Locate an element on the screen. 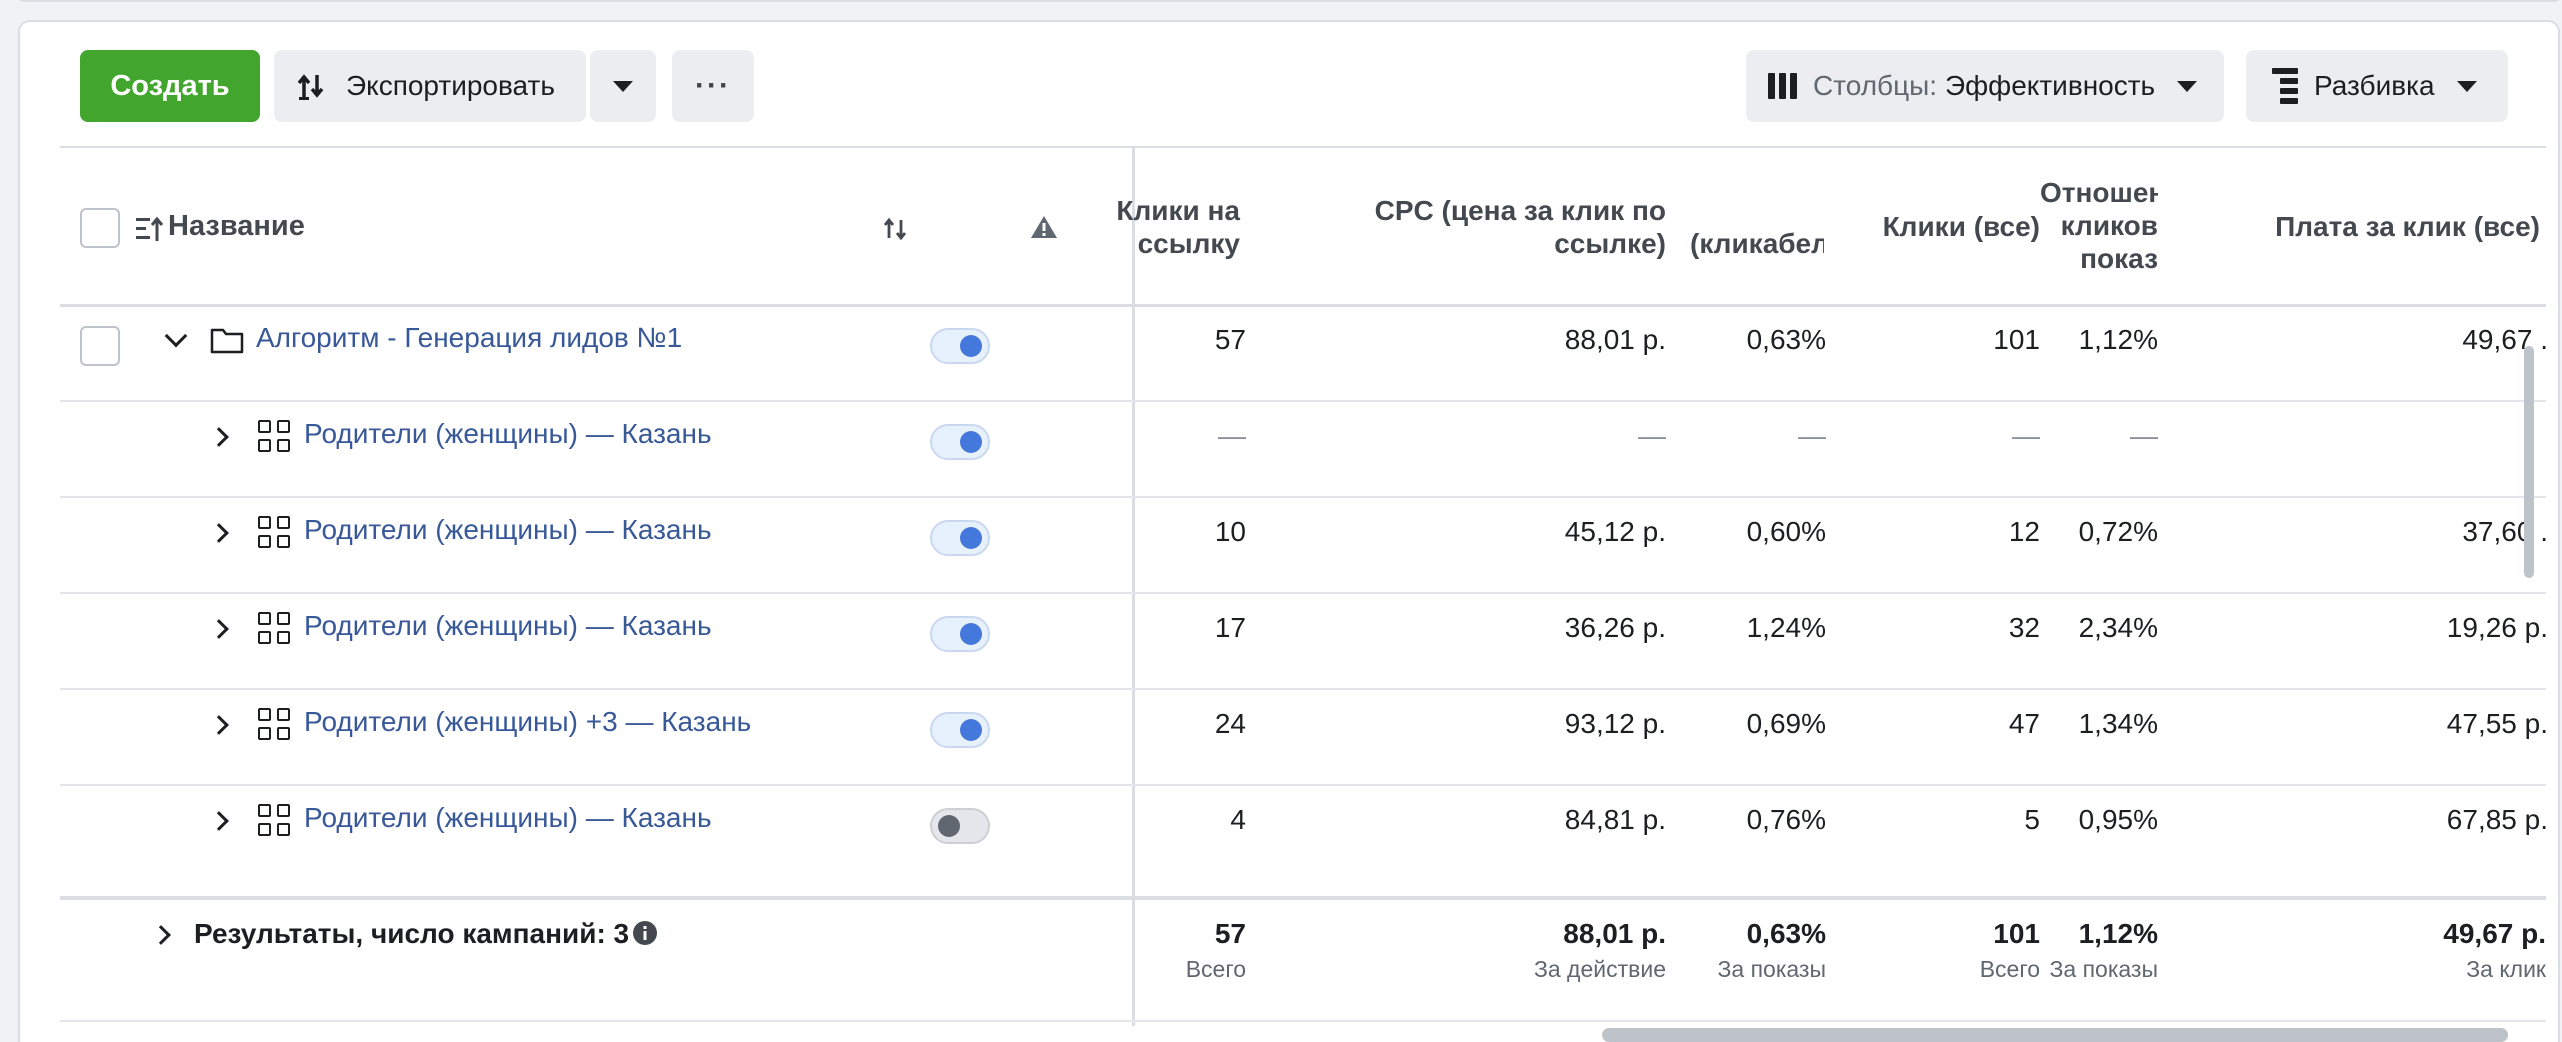  export-dropdown-button is located at coordinates (623, 86).